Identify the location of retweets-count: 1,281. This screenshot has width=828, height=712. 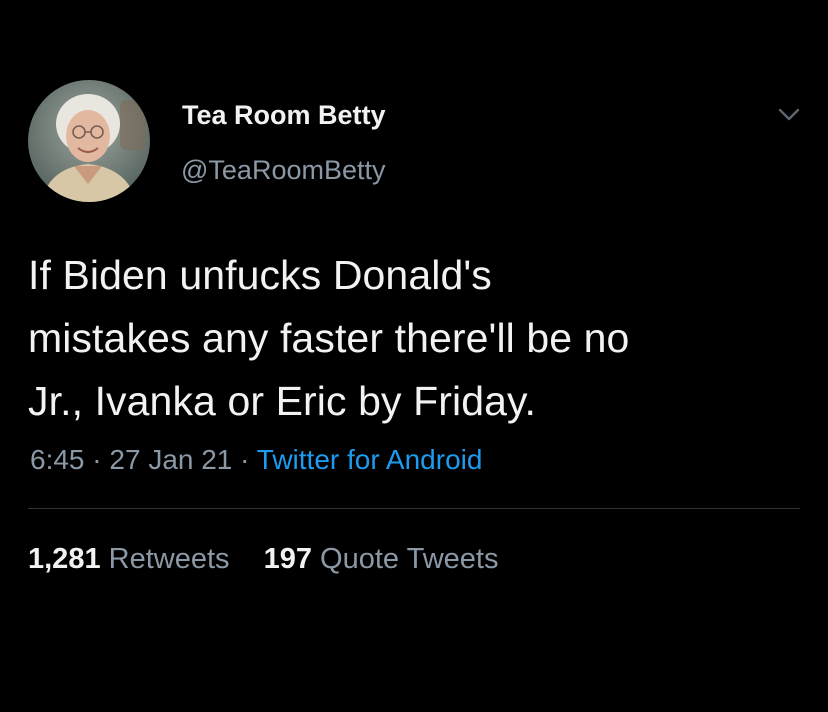
(64, 559).